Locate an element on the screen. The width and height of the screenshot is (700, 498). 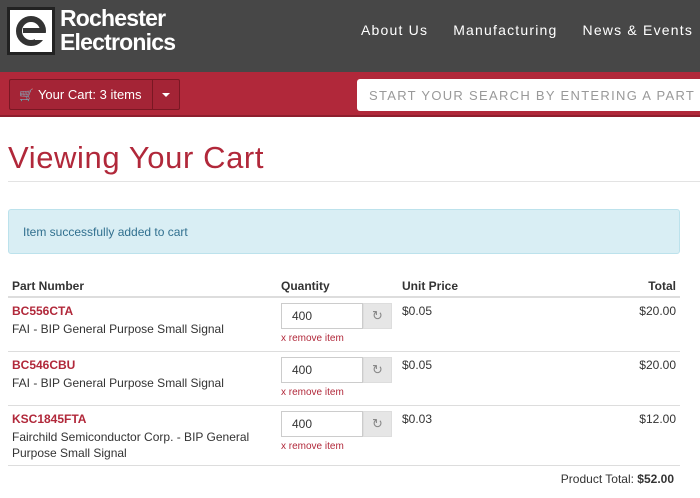
header-part-number: Part Number is located at coordinates (48, 286).